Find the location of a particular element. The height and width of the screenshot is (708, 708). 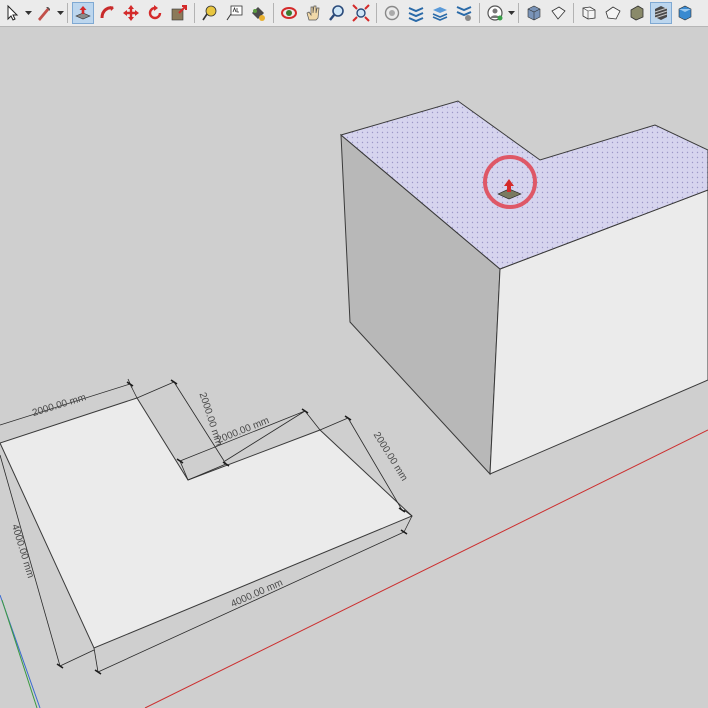

right-view-button is located at coordinates (613, 13).